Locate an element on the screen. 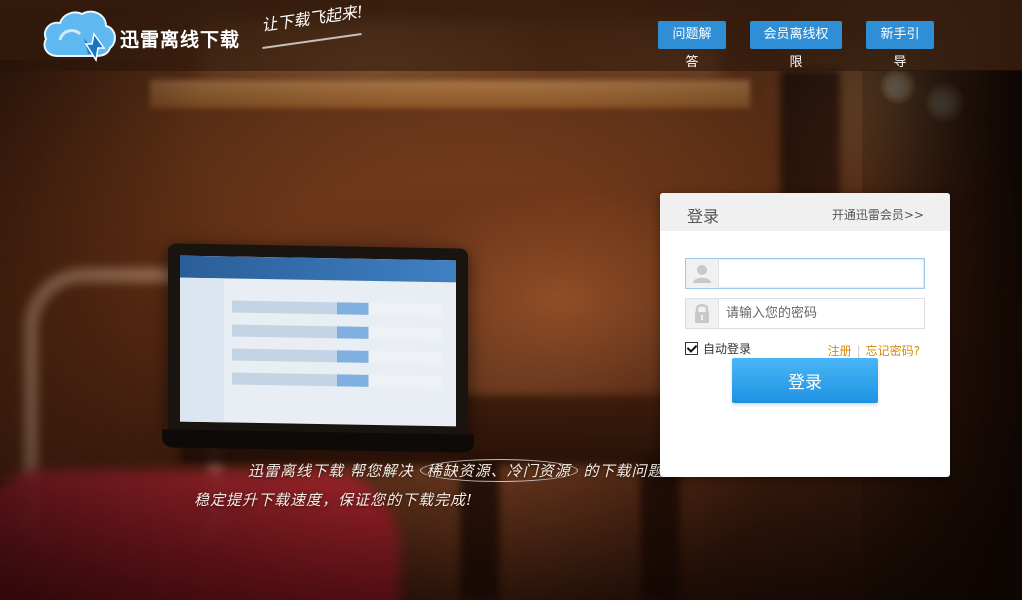 This screenshot has width=1022, height=600. open-vip-link: 开通迅雷会员>> is located at coordinates (878, 214).